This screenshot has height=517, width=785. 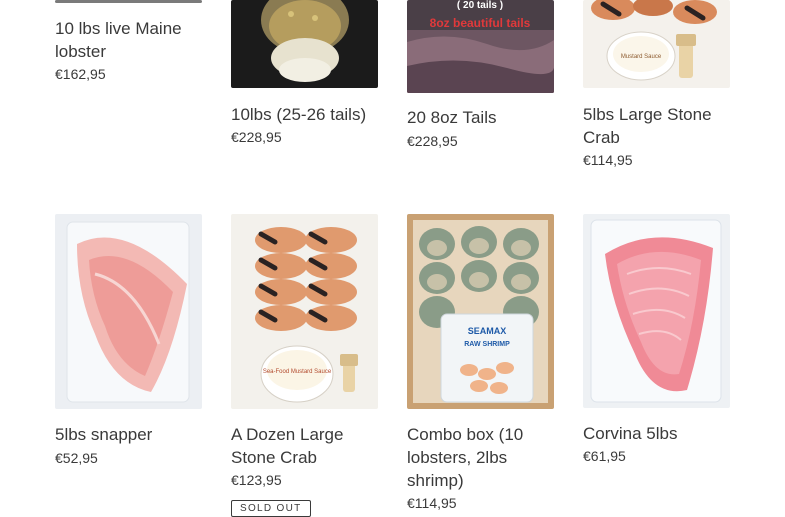 What do you see at coordinates (306, 446) in the screenshot?
I see `product-title: A Dozen Large Stone Crab` at bounding box center [306, 446].